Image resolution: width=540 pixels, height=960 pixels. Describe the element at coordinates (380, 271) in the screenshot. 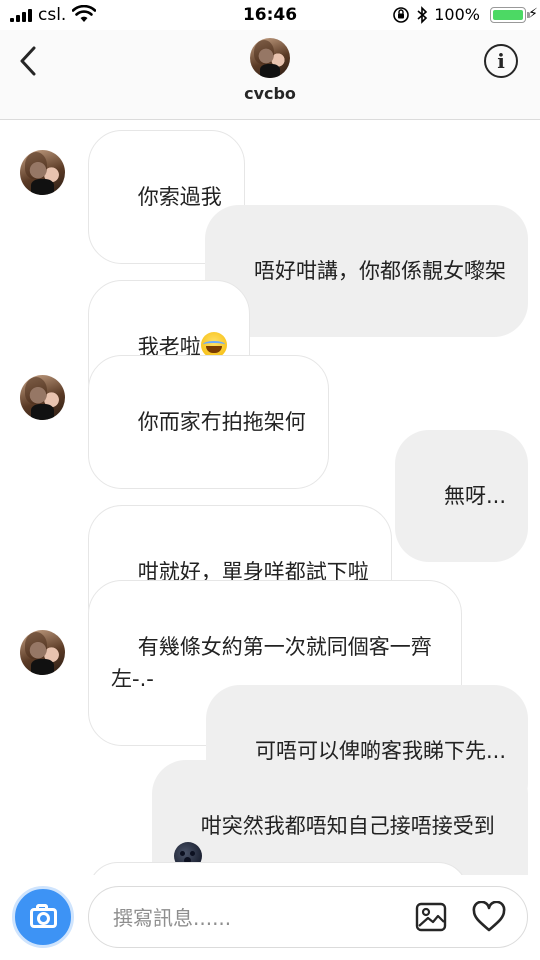

I see `message-text: 唔好咁講，你都係靚女嚟架` at that location.